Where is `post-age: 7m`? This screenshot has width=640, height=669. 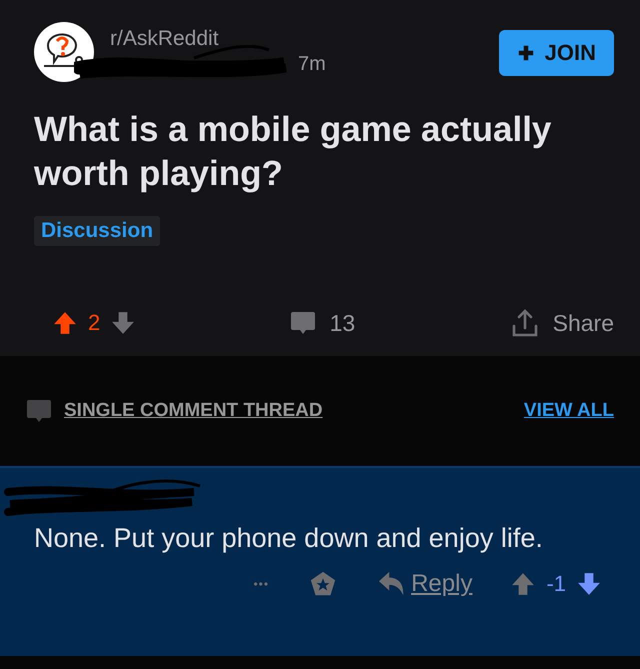
post-age: 7m is located at coordinates (312, 64).